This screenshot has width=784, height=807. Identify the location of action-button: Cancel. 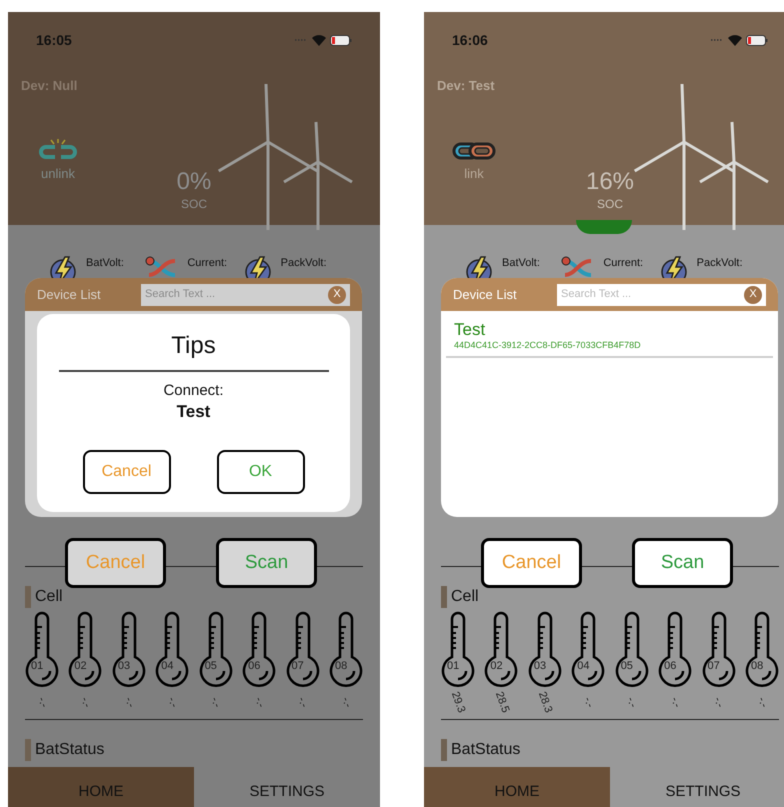
(531, 563).